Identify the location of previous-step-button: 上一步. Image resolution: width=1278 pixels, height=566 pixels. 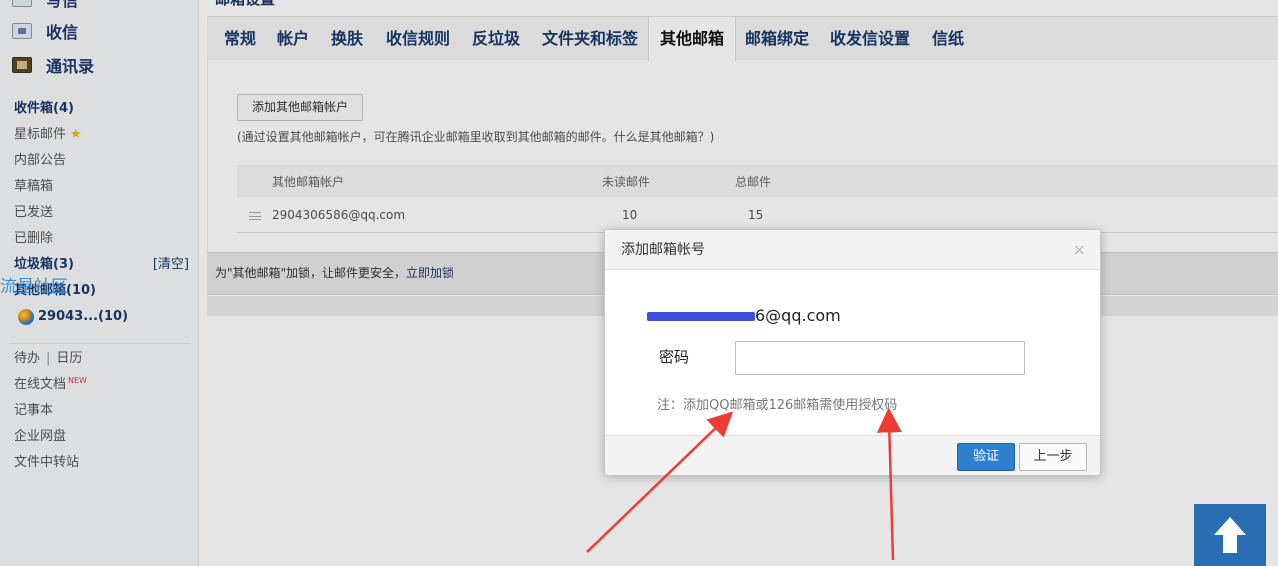
(1053, 457).